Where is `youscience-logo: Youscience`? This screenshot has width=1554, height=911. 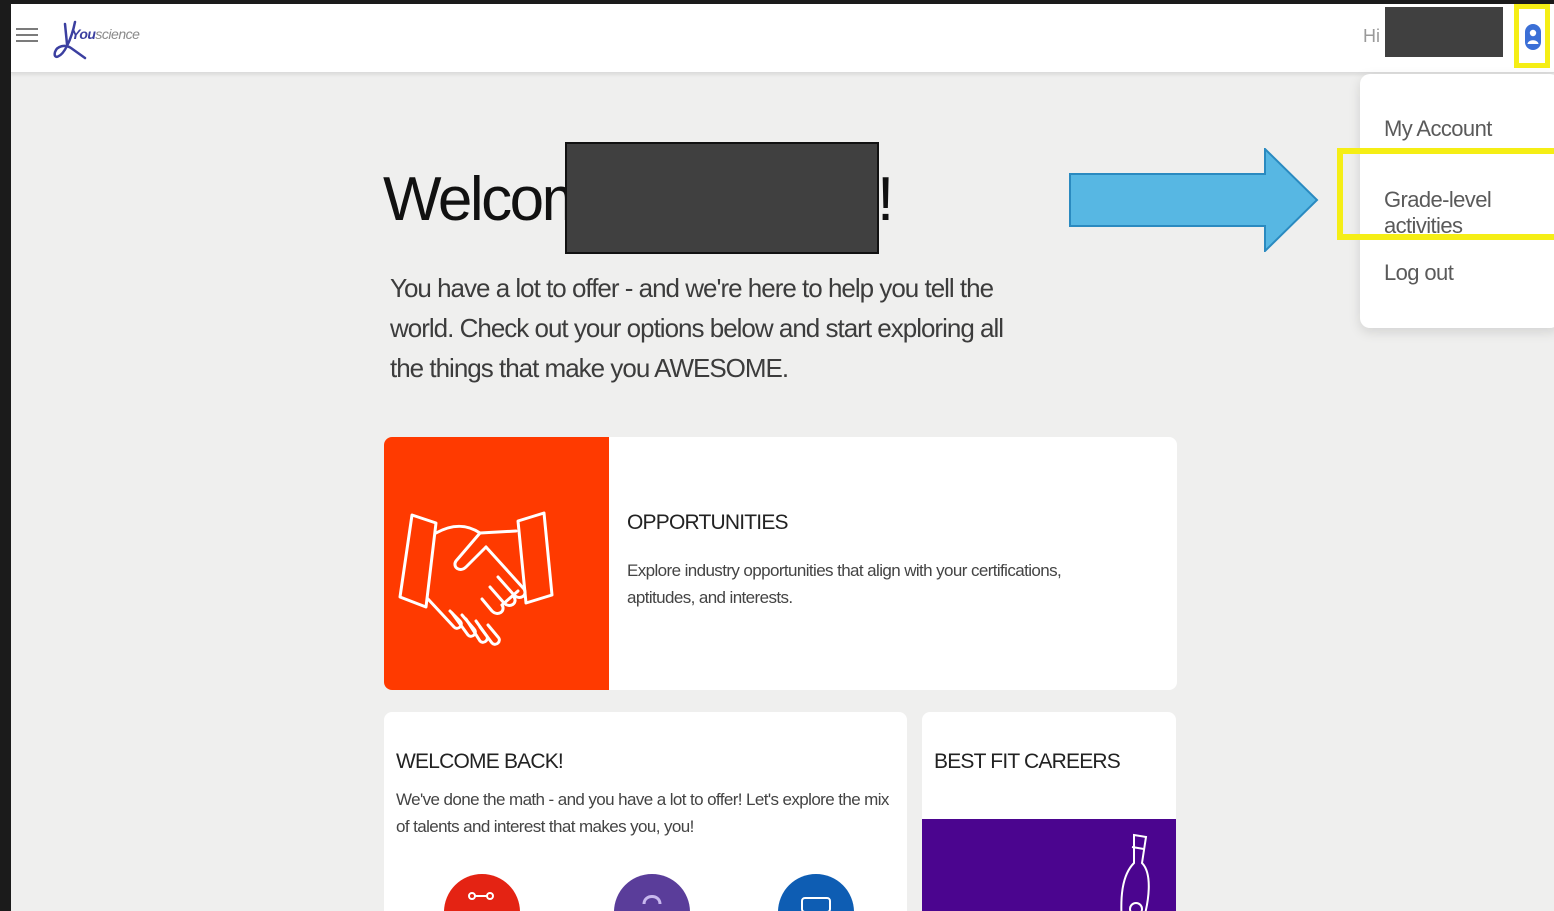
youscience-logo: Youscience is located at coordinates (101, 43).